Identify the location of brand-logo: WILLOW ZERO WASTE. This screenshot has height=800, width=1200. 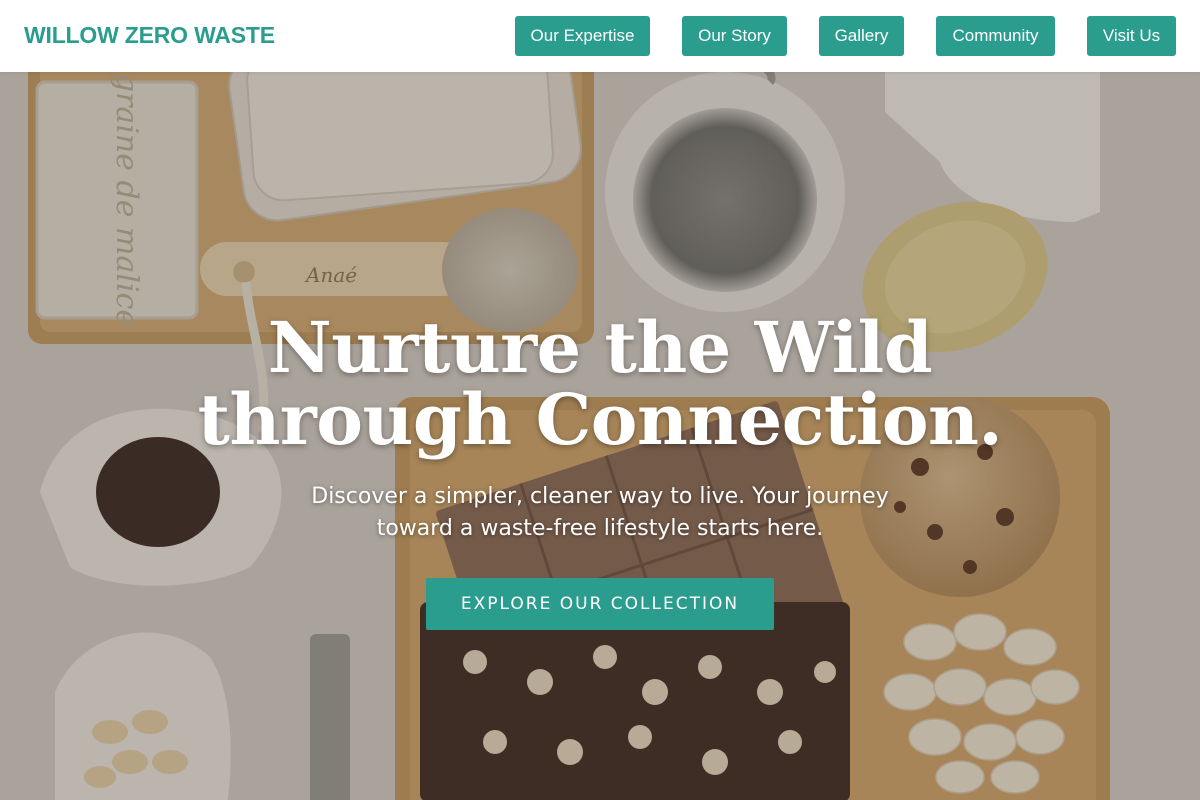
(149, 35).